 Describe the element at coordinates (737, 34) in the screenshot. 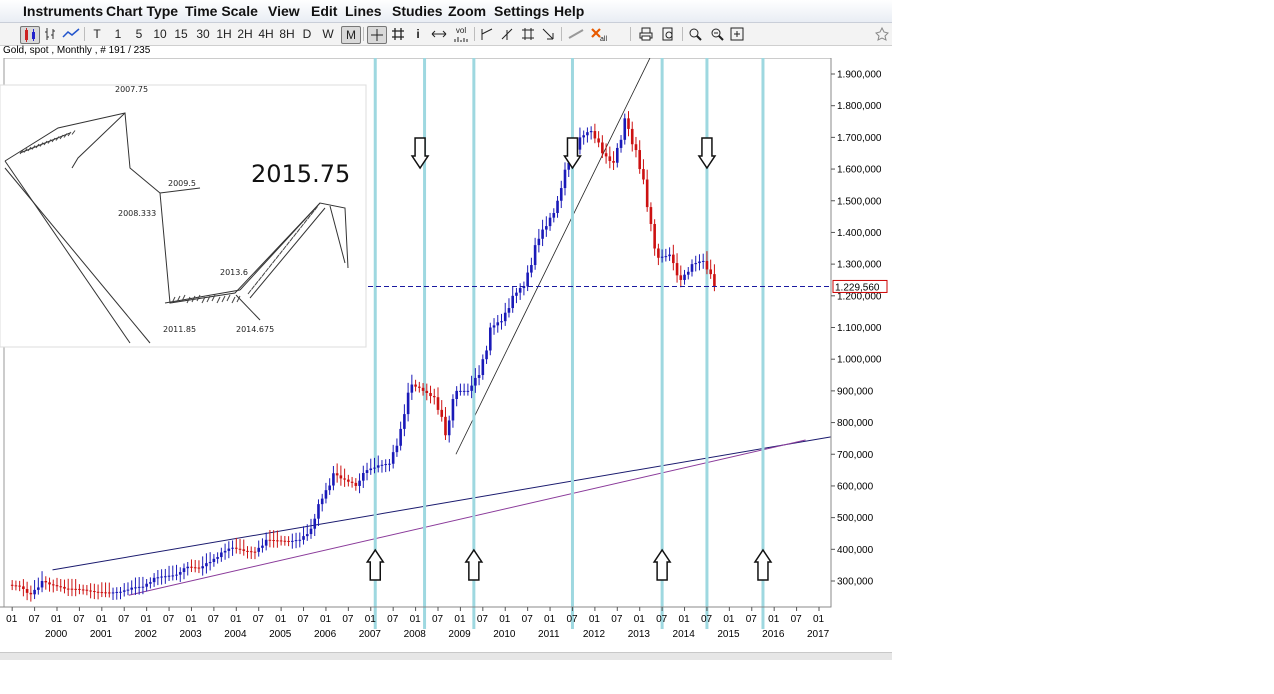

I see `zoom-fit-icon` at that location.